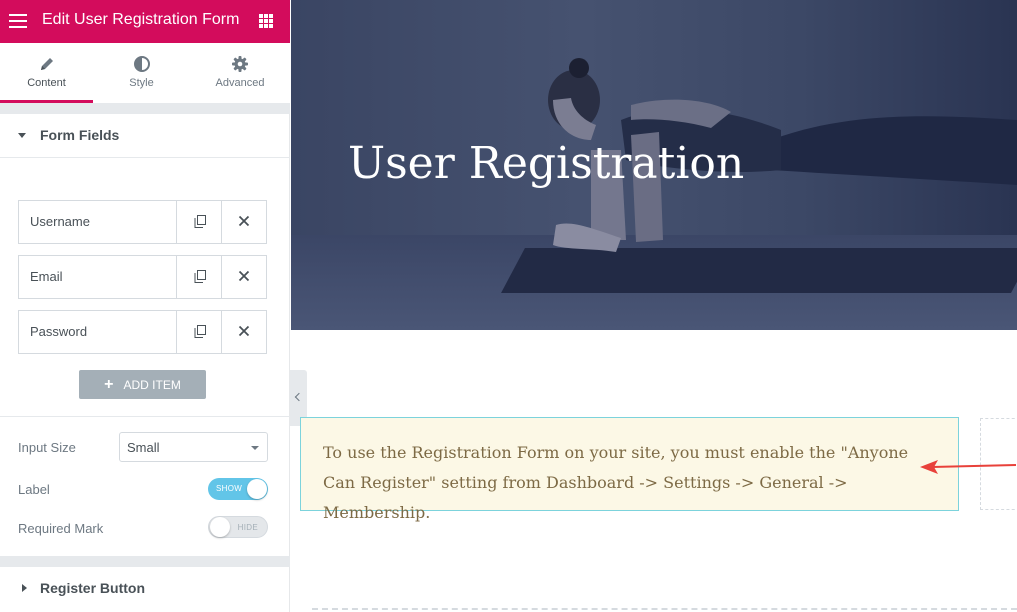  I want to click on required-mark-label: Required Mark, so click(61, 528).